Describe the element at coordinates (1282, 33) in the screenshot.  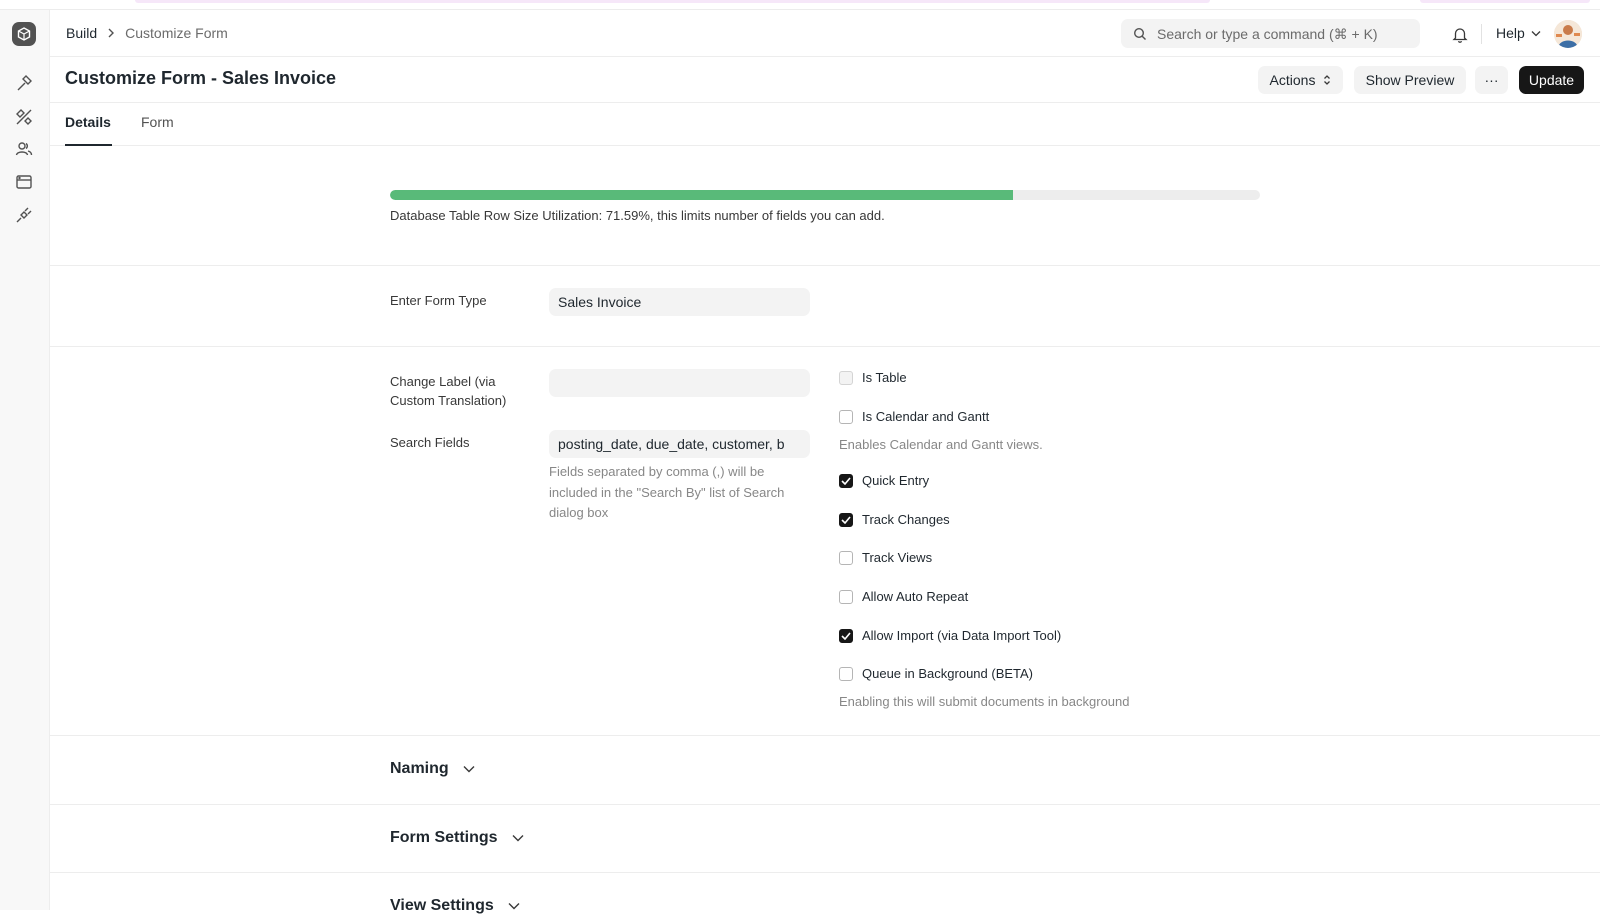
I see `search-input` at that location.